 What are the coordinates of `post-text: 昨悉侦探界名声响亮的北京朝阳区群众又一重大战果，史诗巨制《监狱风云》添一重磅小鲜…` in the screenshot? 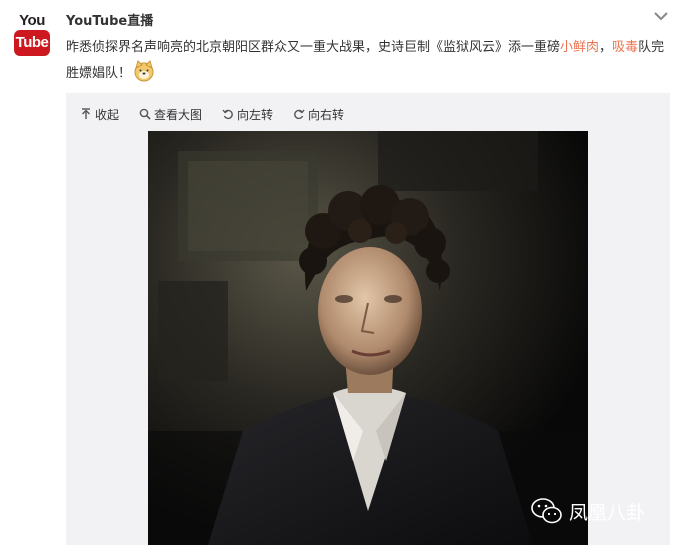 It's located at (371, 60).